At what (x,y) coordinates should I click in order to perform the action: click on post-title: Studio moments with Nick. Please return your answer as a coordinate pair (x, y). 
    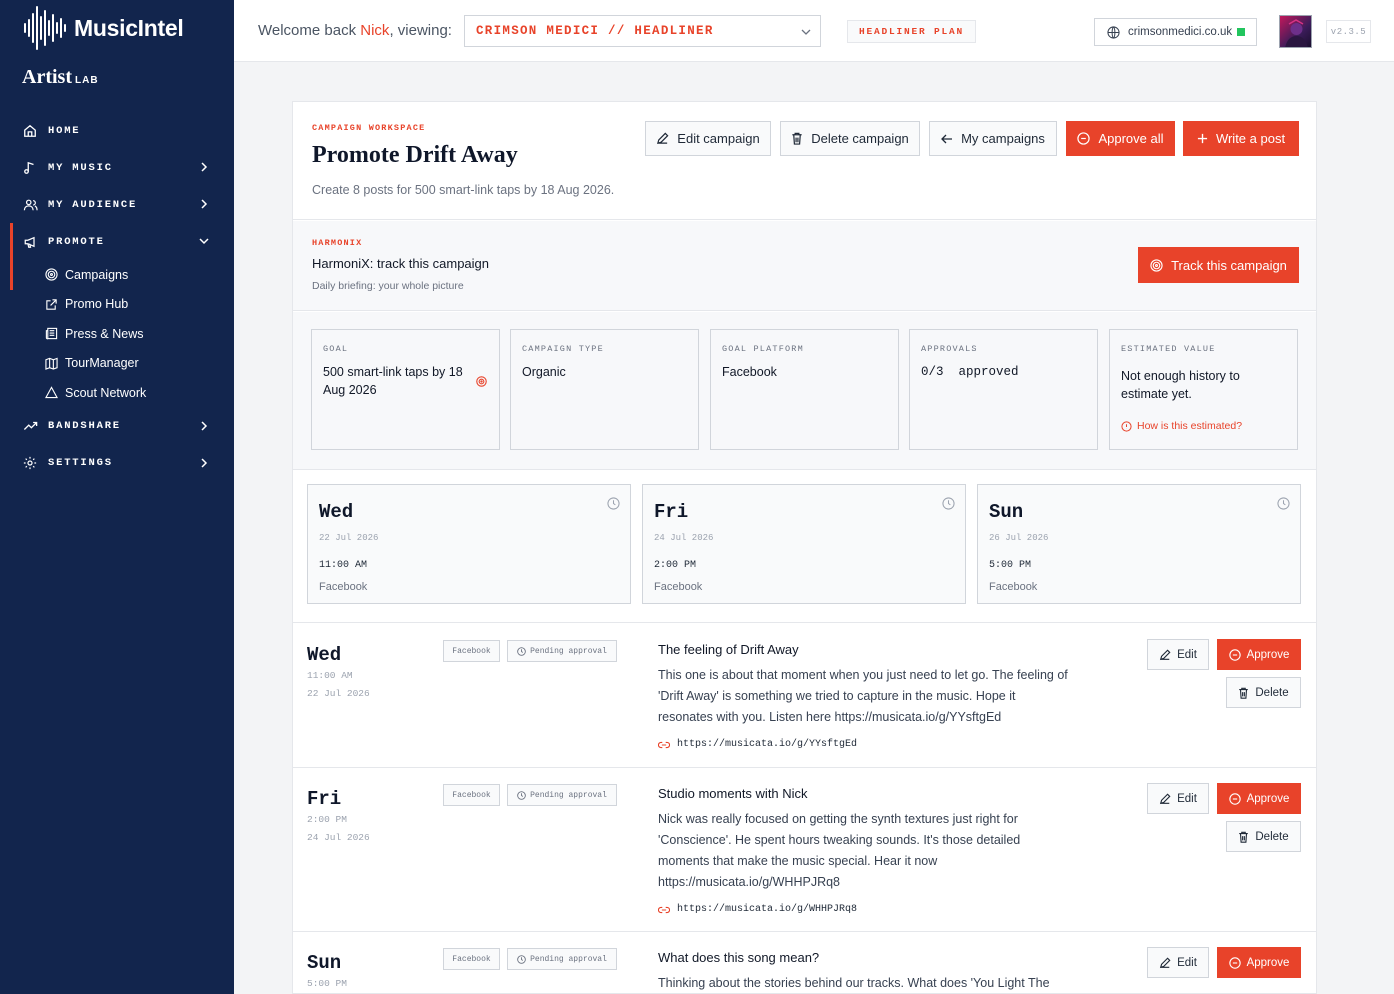
    Looking at the image, I should click on (733, 793).